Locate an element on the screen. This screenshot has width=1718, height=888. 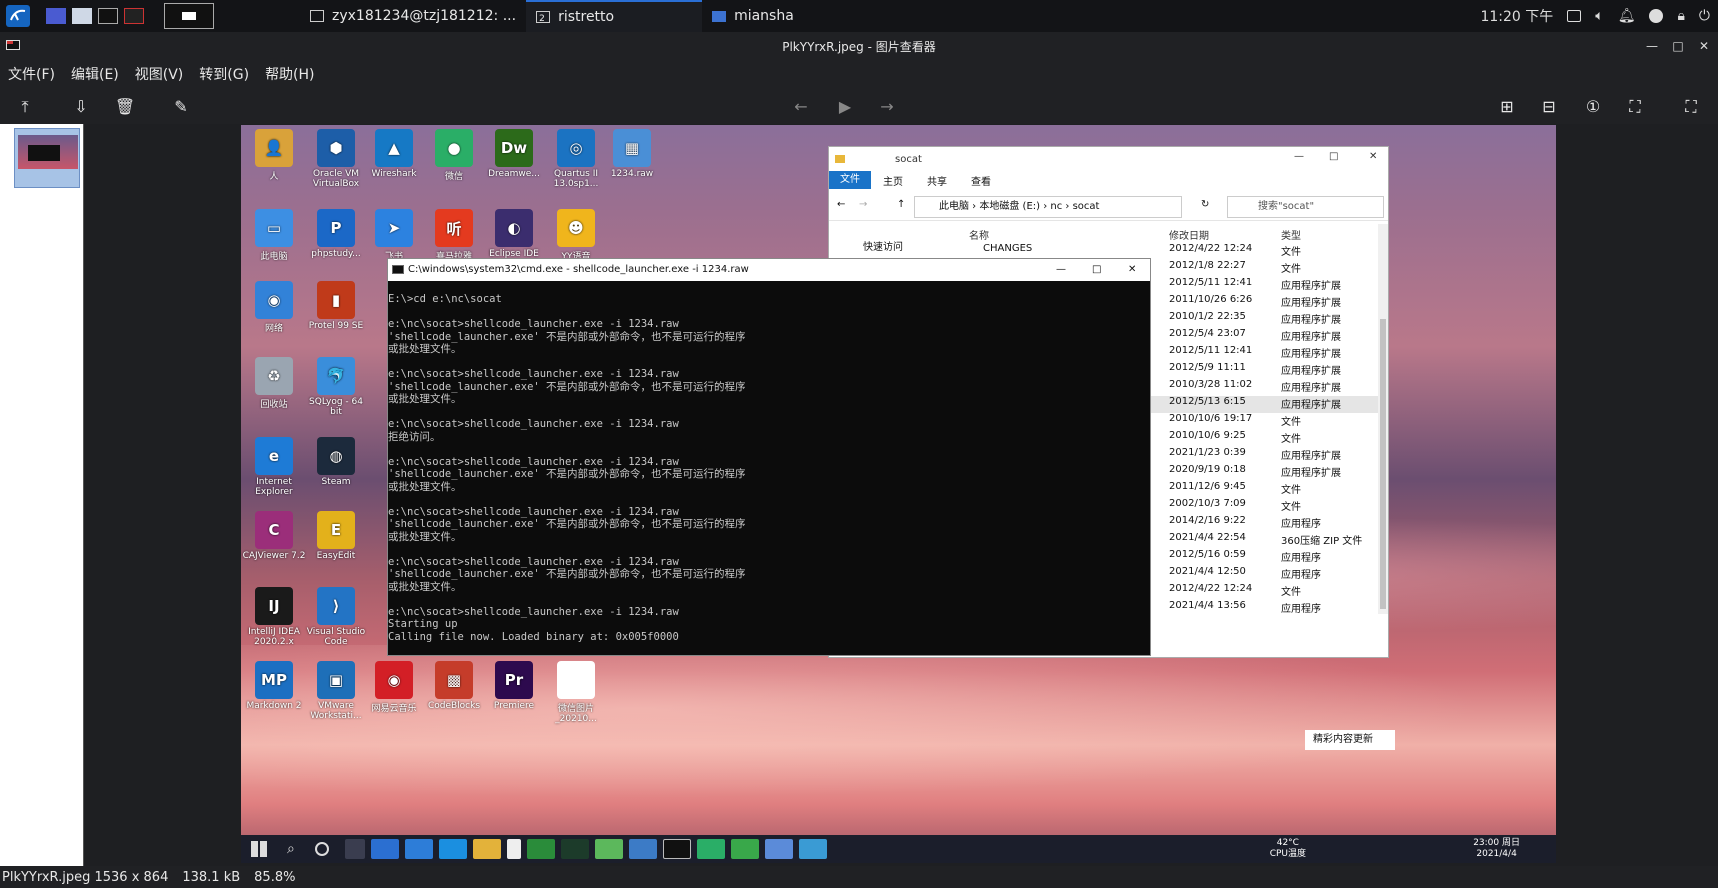
desktop-icon: MP Markdown 2 is located at coordinates (274, 686).